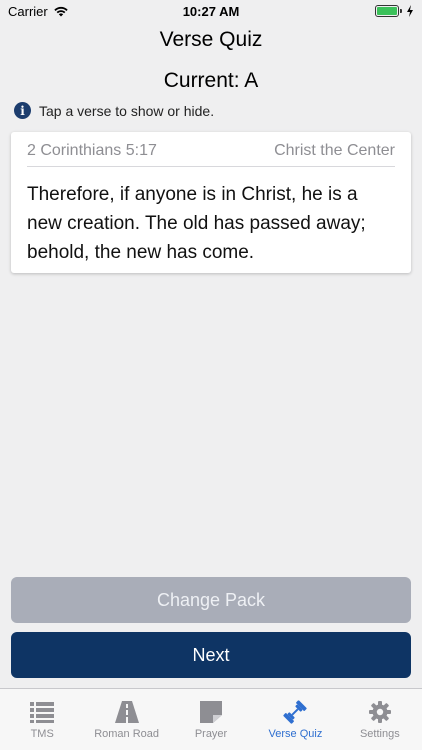  I want to click on next-button: Next, so click(211, 655).